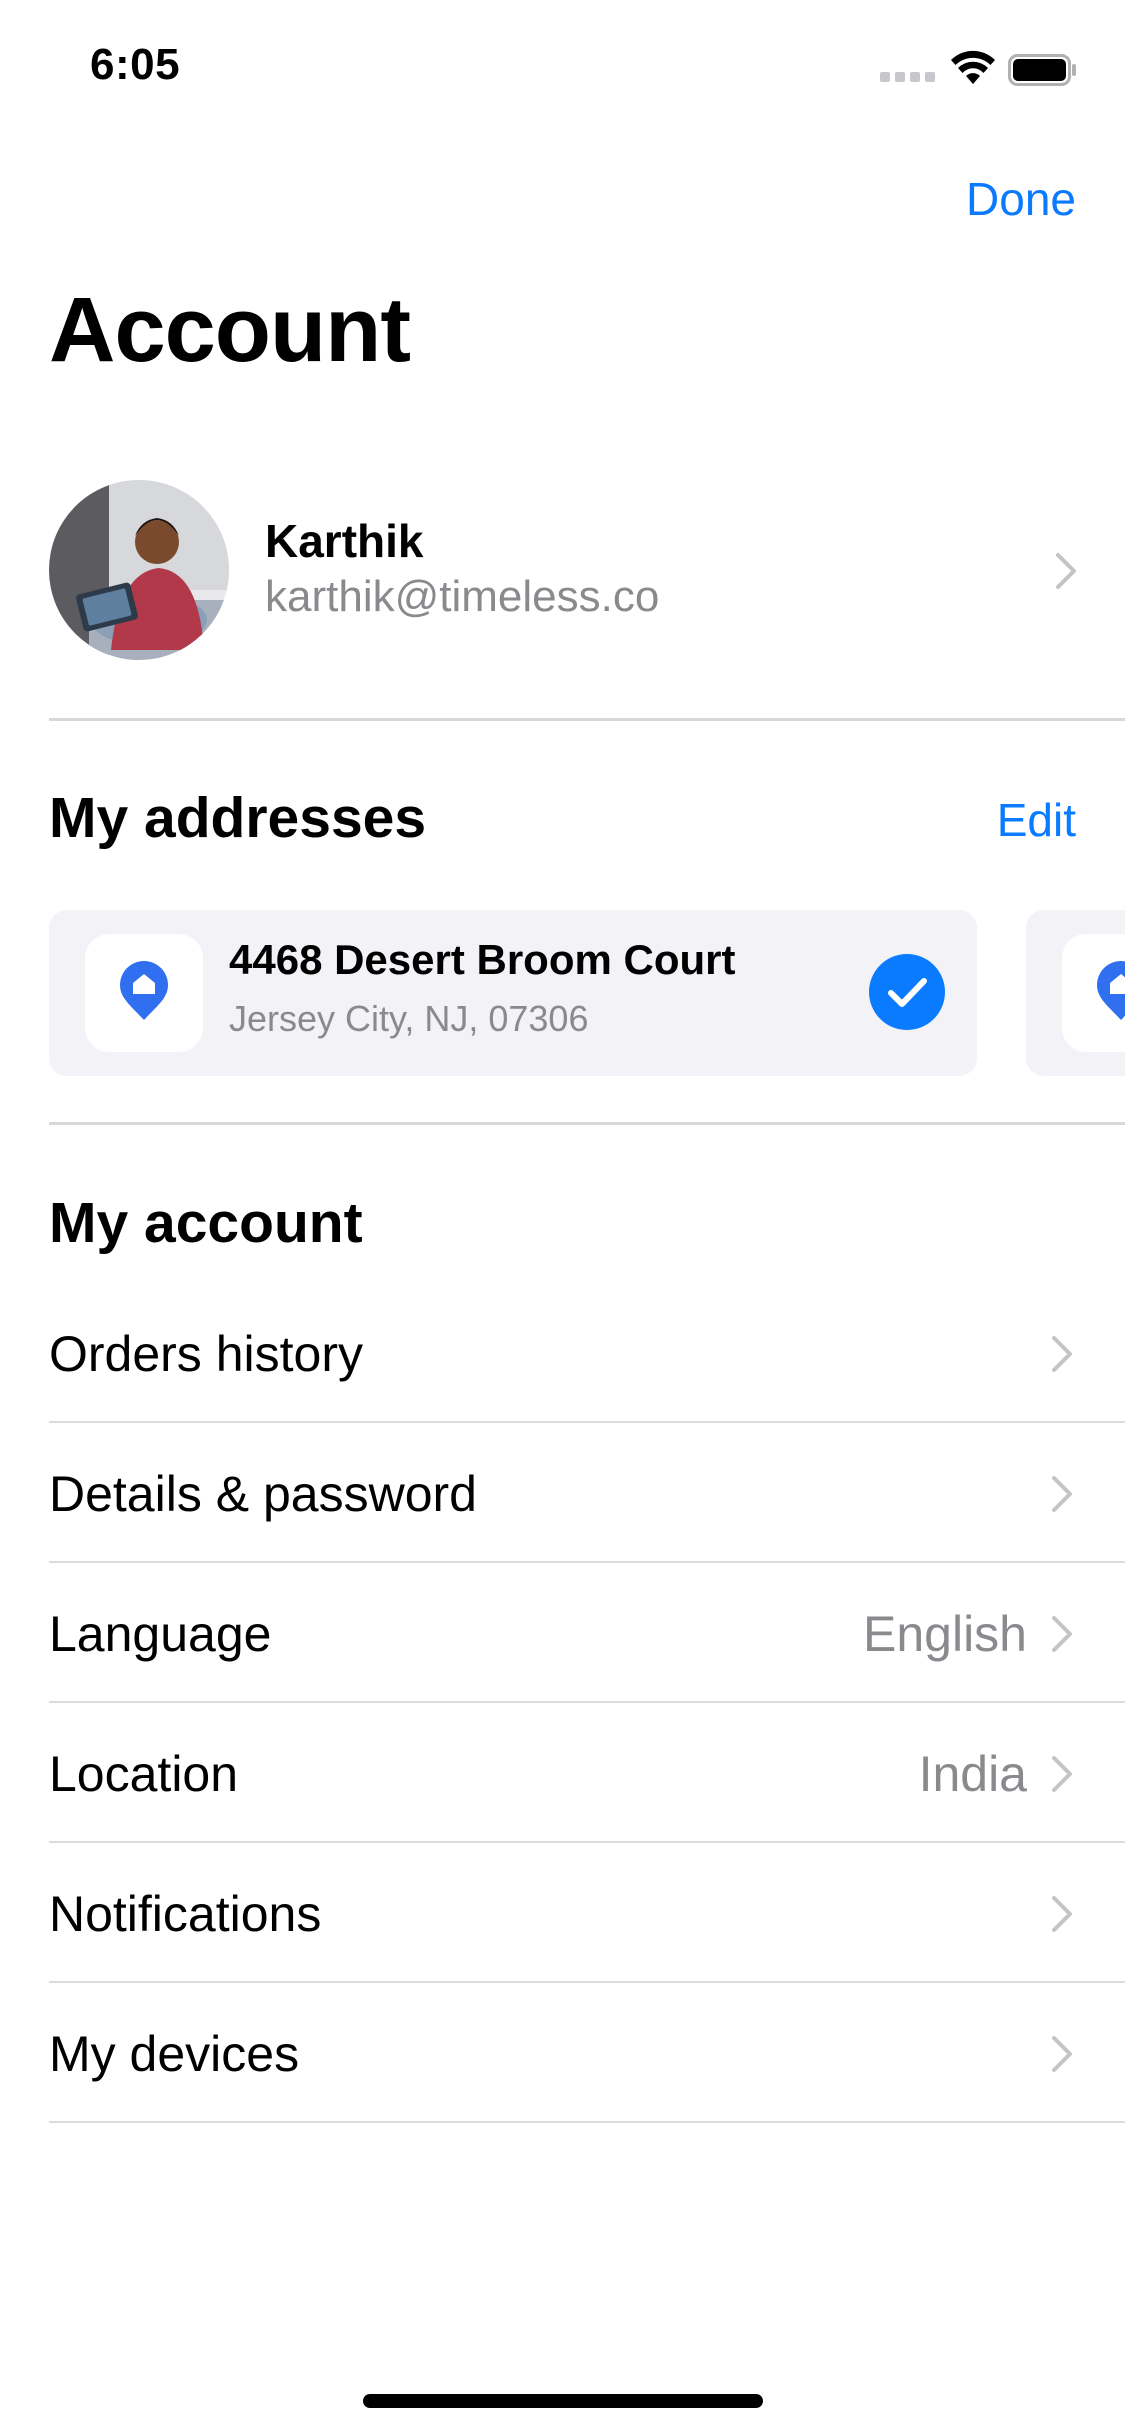 The height and width of the screenshot is (2436, 1125). Describe the element at coordinates (945, 1634) in the screenshot. I see `menu-item-value: English` at that location.